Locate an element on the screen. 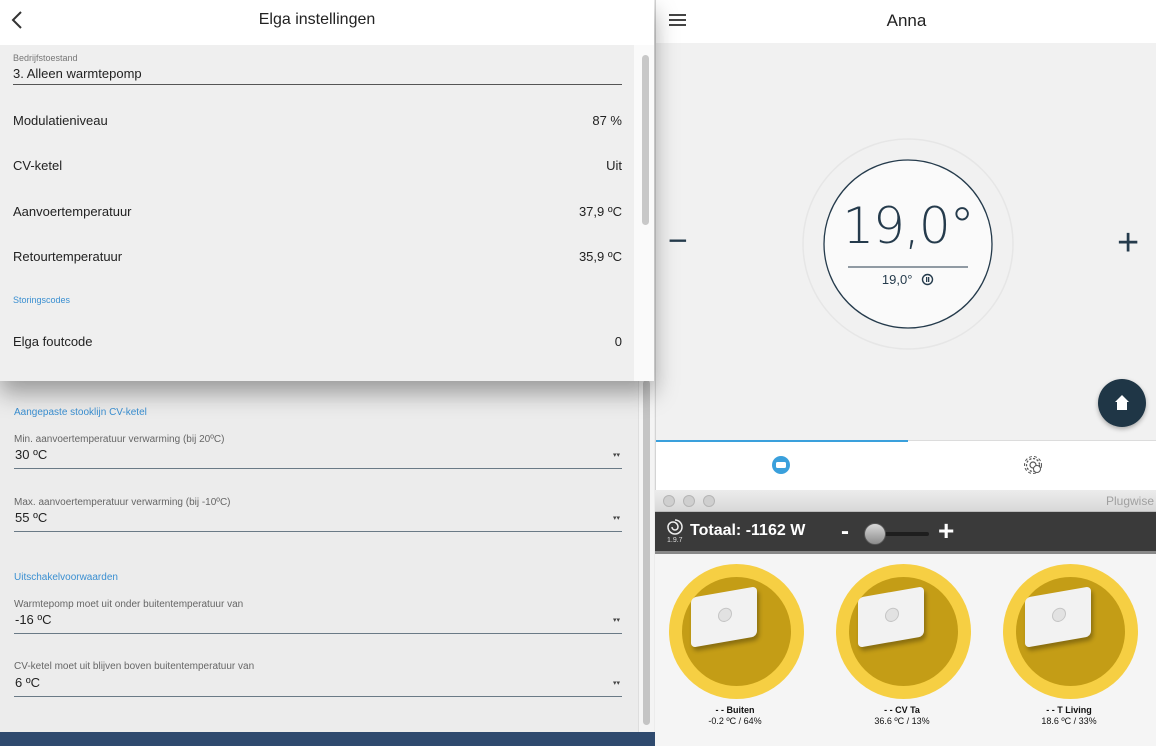  boiler-off-value: 6 ºC is located at coordinates (27, 682).